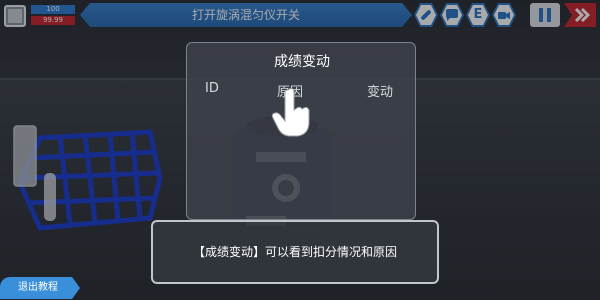  What do you see at coordinates (302, 62) in the screenshot?
I see `panel-title: 成绩变动` at bounding box center [302, 62].